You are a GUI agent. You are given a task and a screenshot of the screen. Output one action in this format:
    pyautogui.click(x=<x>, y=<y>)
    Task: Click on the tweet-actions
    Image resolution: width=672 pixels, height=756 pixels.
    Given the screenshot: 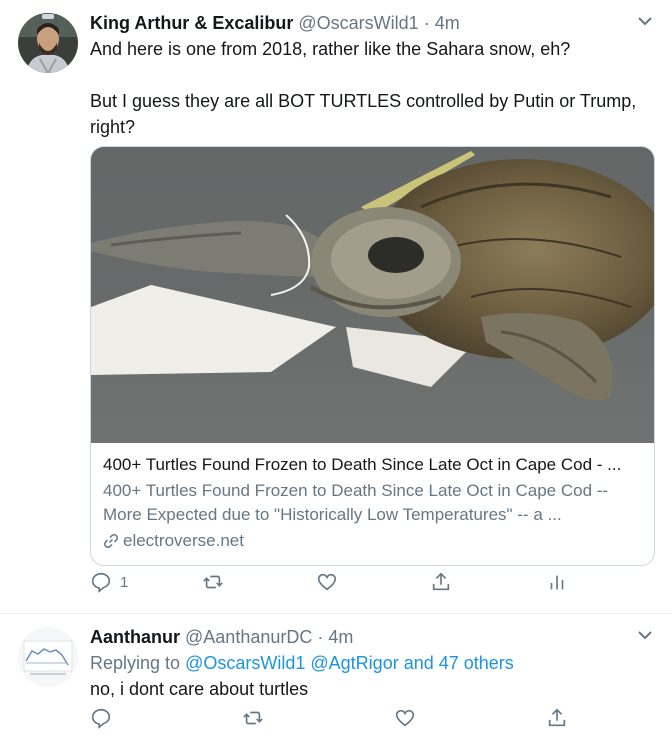 What is the action you would take?
    pyautogui.click(x=330, y=718)
    